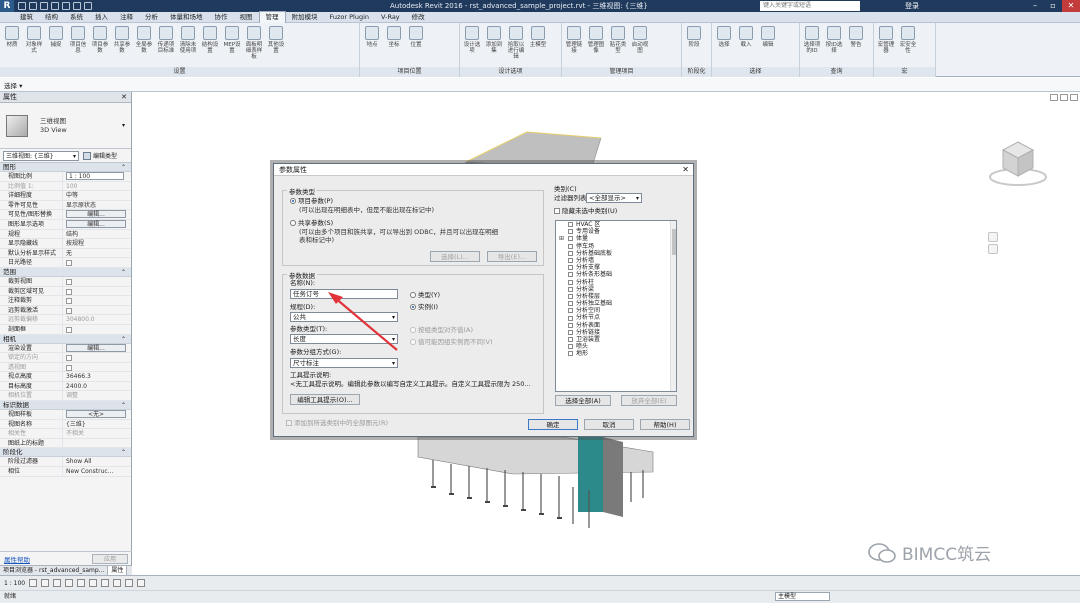 The width and height of the screenshot is (1080, 603). What do you see at coordinates (69, 253) in the screenshot?
I see `property-value: 无` at bounding box center [69, 253].